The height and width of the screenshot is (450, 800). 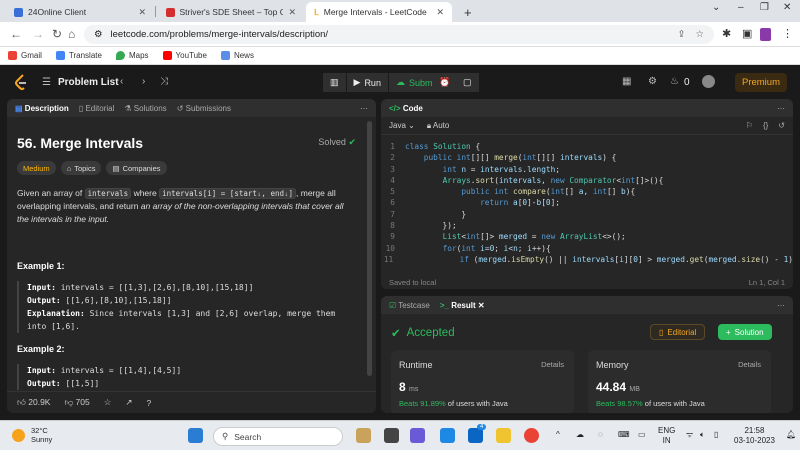 I want to click on widget-app-icon, so click(x=363, y=435).